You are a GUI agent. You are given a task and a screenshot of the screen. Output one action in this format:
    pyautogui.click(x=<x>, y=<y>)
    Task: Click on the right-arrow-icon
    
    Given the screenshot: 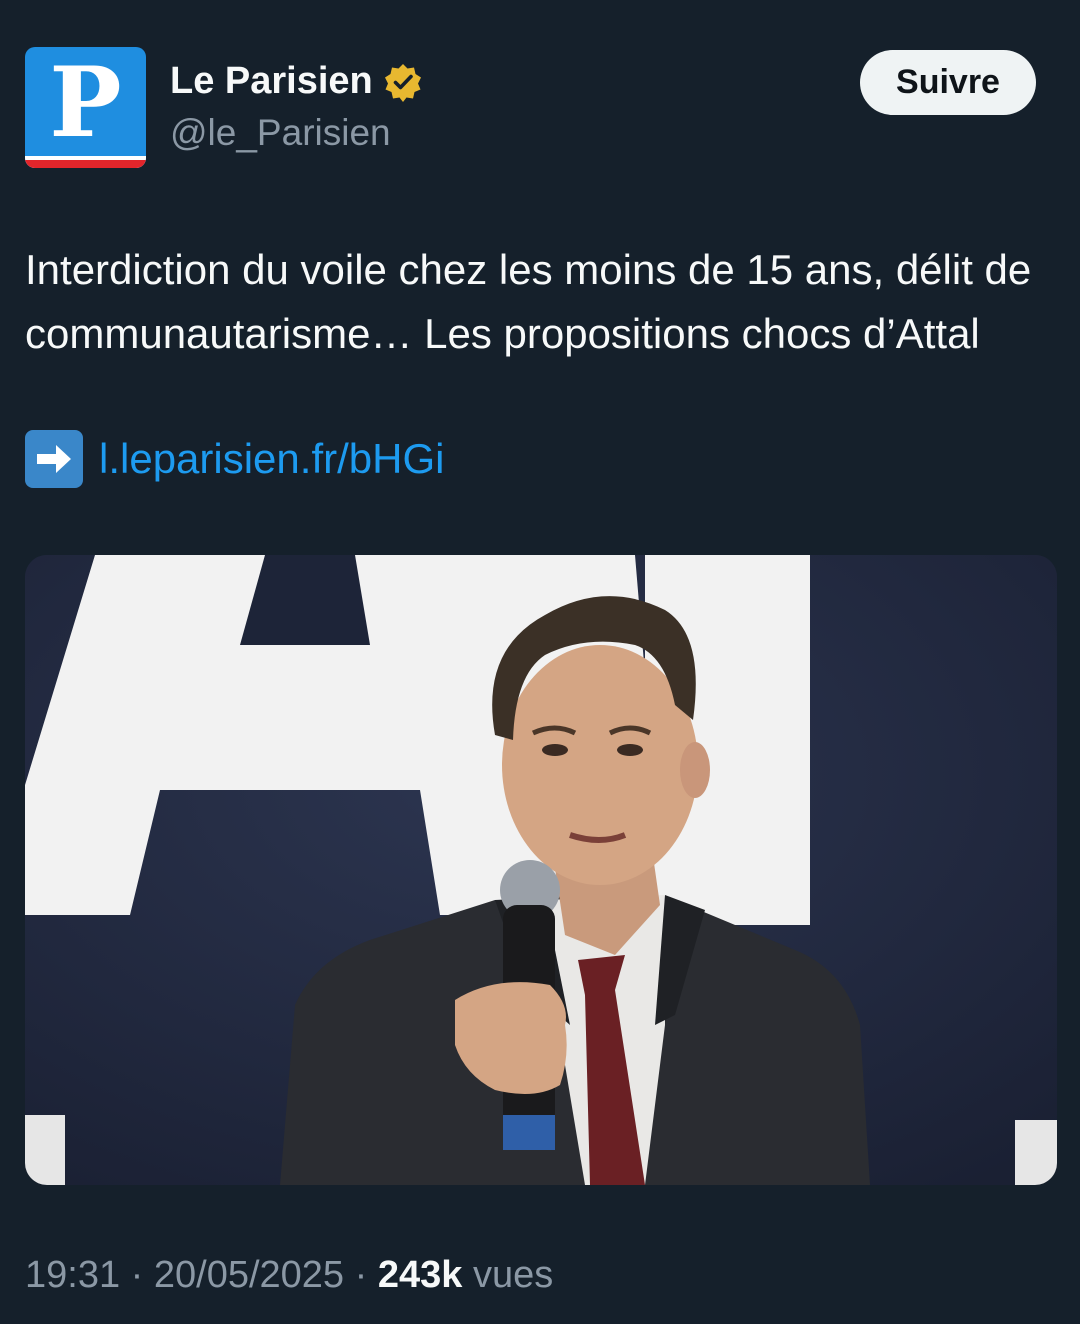 What is the action you would take?
    pyautogui.click(x=54, y=459)
    